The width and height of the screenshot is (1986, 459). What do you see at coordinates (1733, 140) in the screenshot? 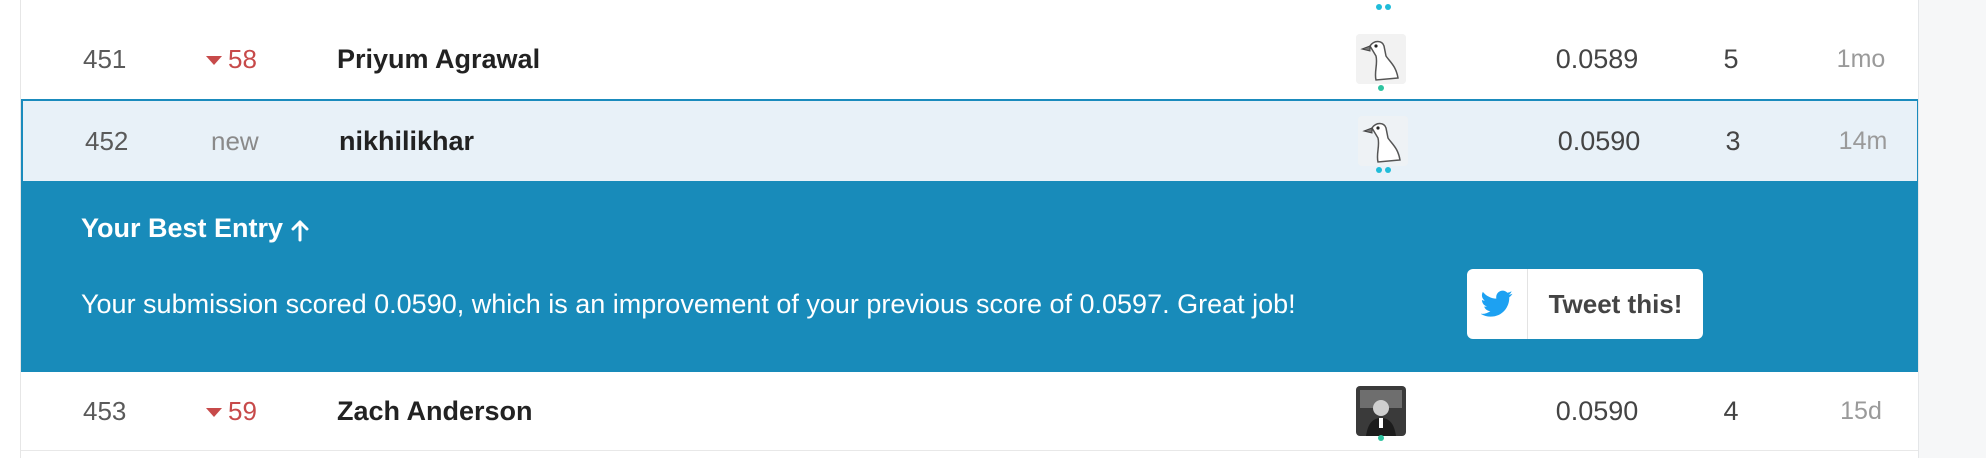
I see `entries-cell: 3` at bounding box center [1733, 140].